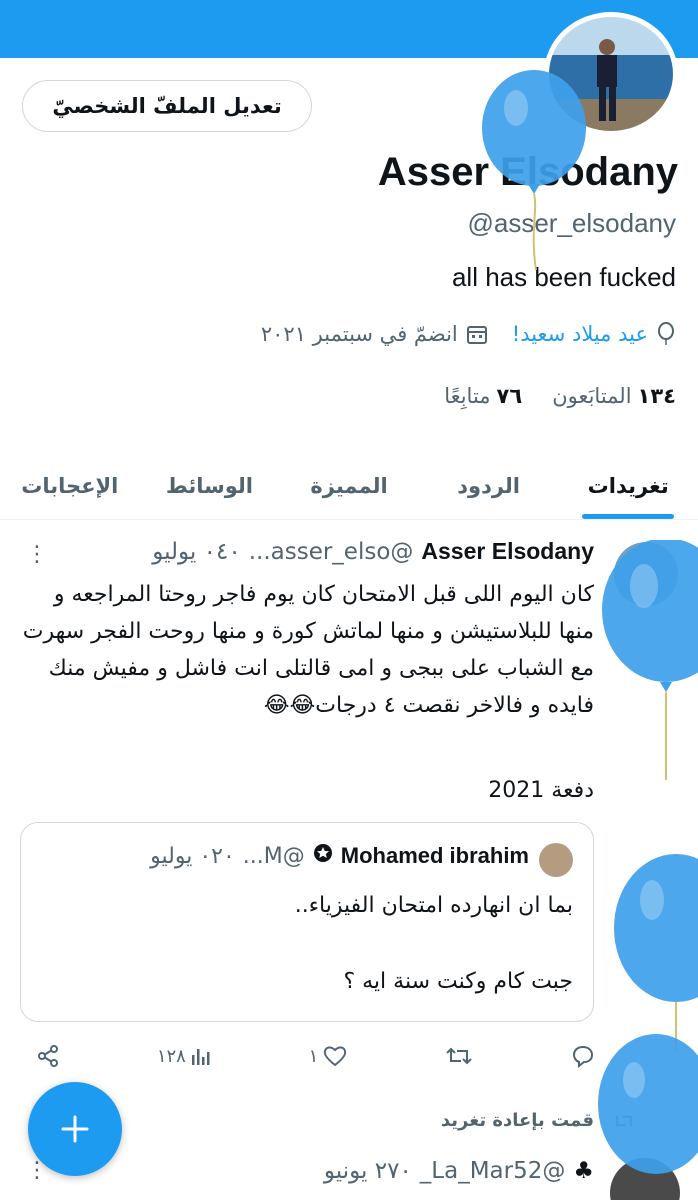  What do you see at coordinates (493, 1171) in the screenshot?
I see `next-tweet-handle: @La_Mar52_` at bounding box center [493, 1171].